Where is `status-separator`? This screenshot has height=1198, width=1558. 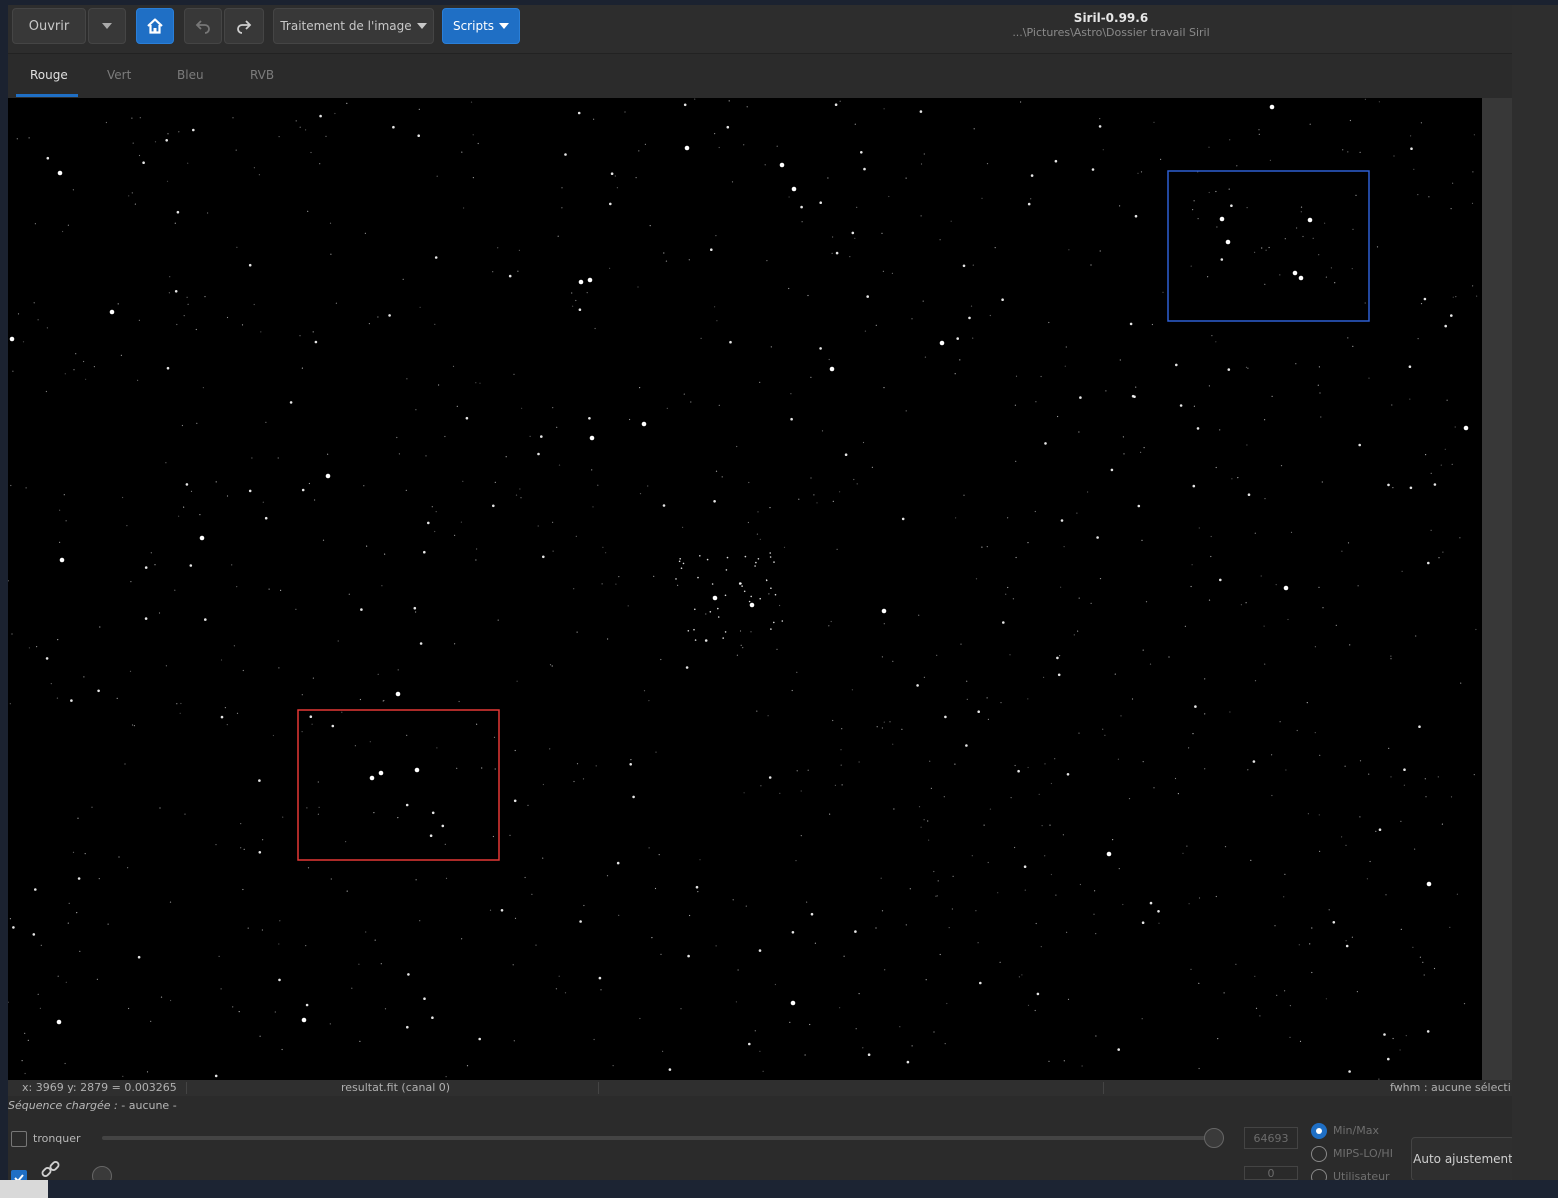
status-separator is located at coordinates (1103, 1088).